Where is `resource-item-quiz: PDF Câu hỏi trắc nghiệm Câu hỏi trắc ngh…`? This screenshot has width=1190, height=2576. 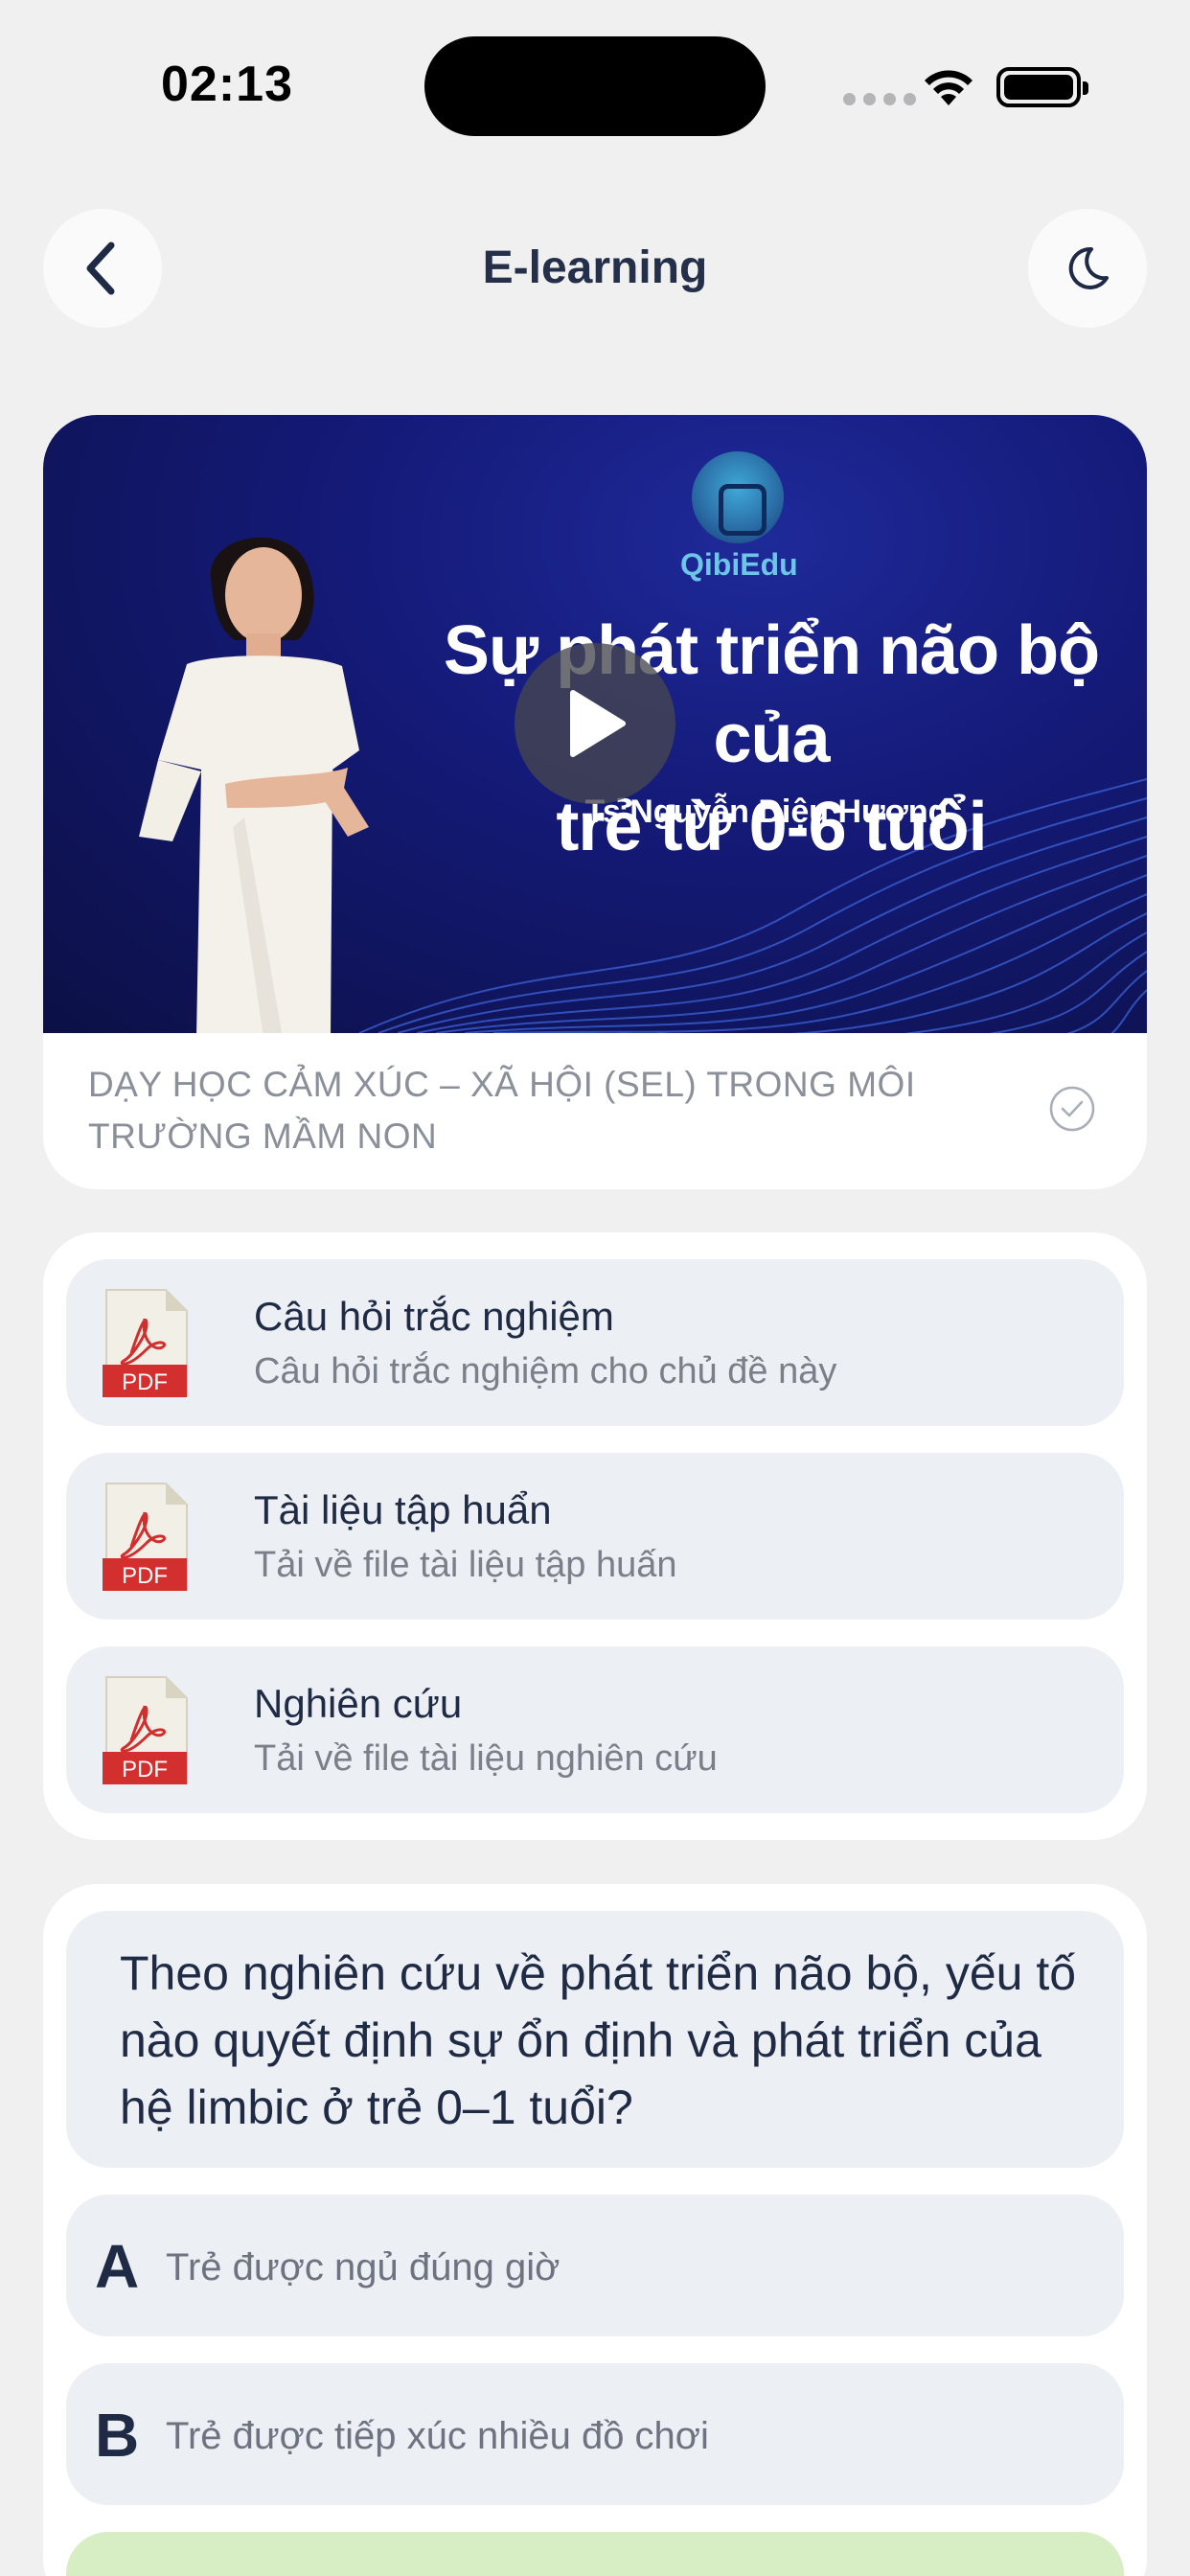
resource-item-quiz: PDF Câu hỏi trắc nghiệm Câu hỏi trắc ngh… is located at coordinates (595, 1342).